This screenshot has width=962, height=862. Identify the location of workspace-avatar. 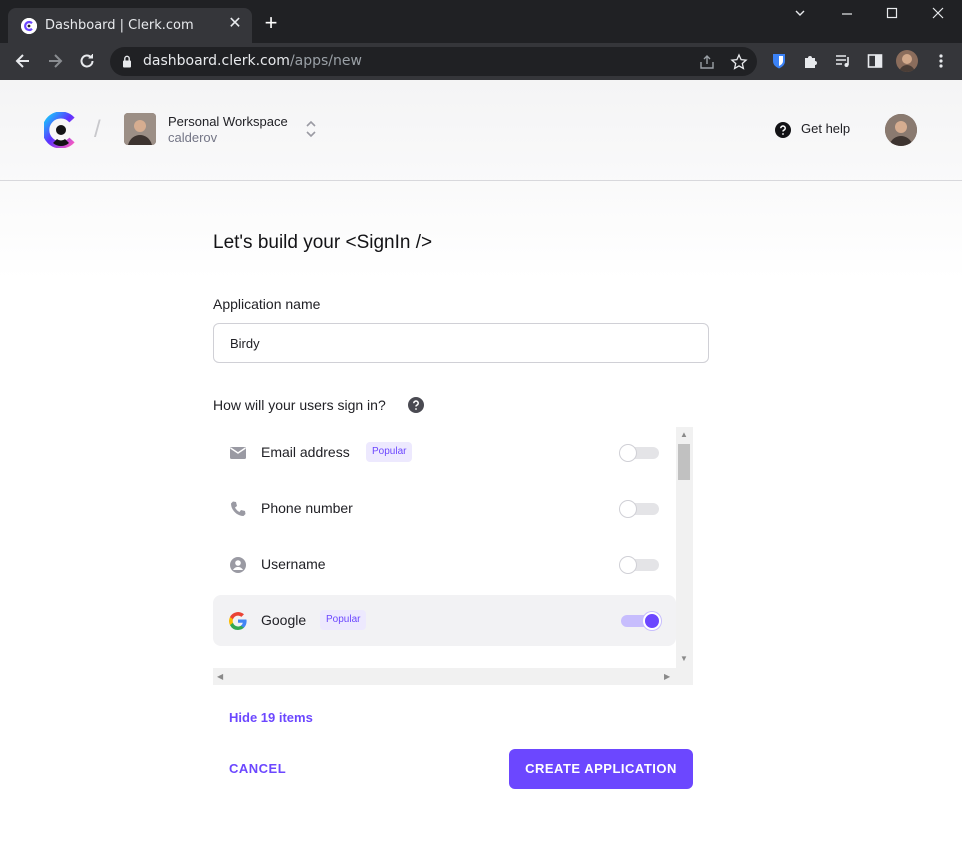
(140, 129).